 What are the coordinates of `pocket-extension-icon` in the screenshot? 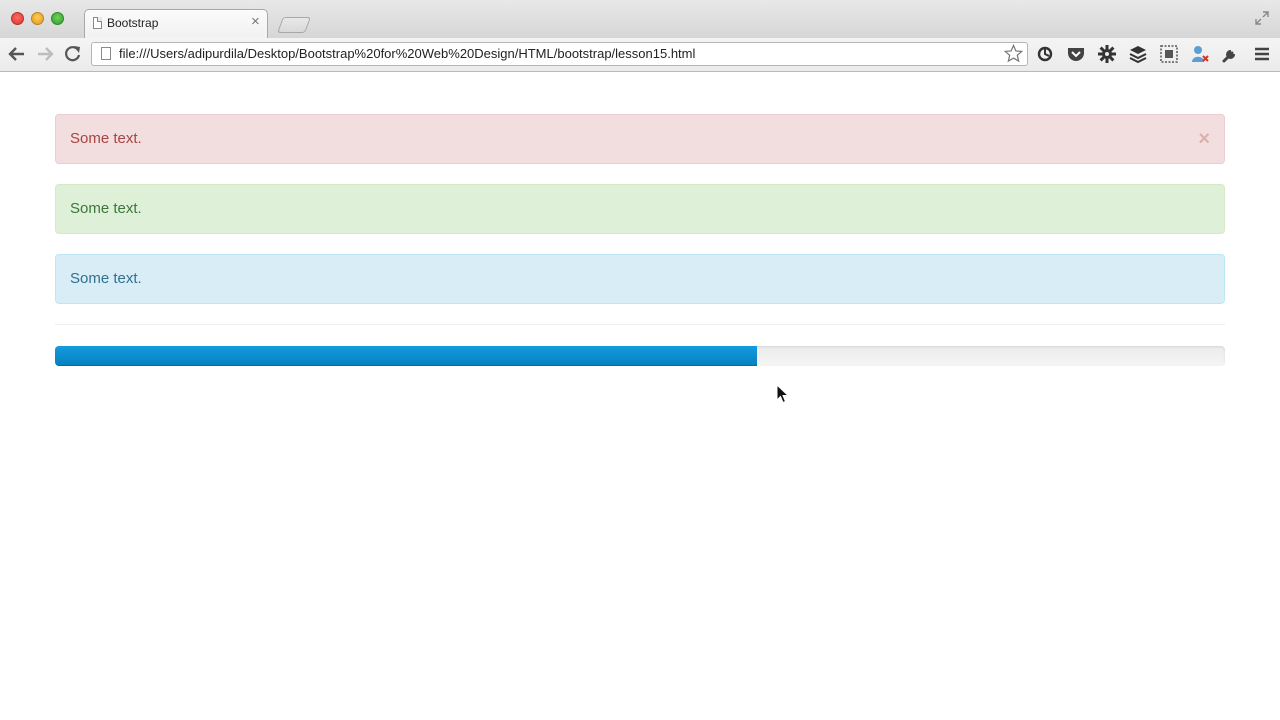 It's located at (1076, 54).